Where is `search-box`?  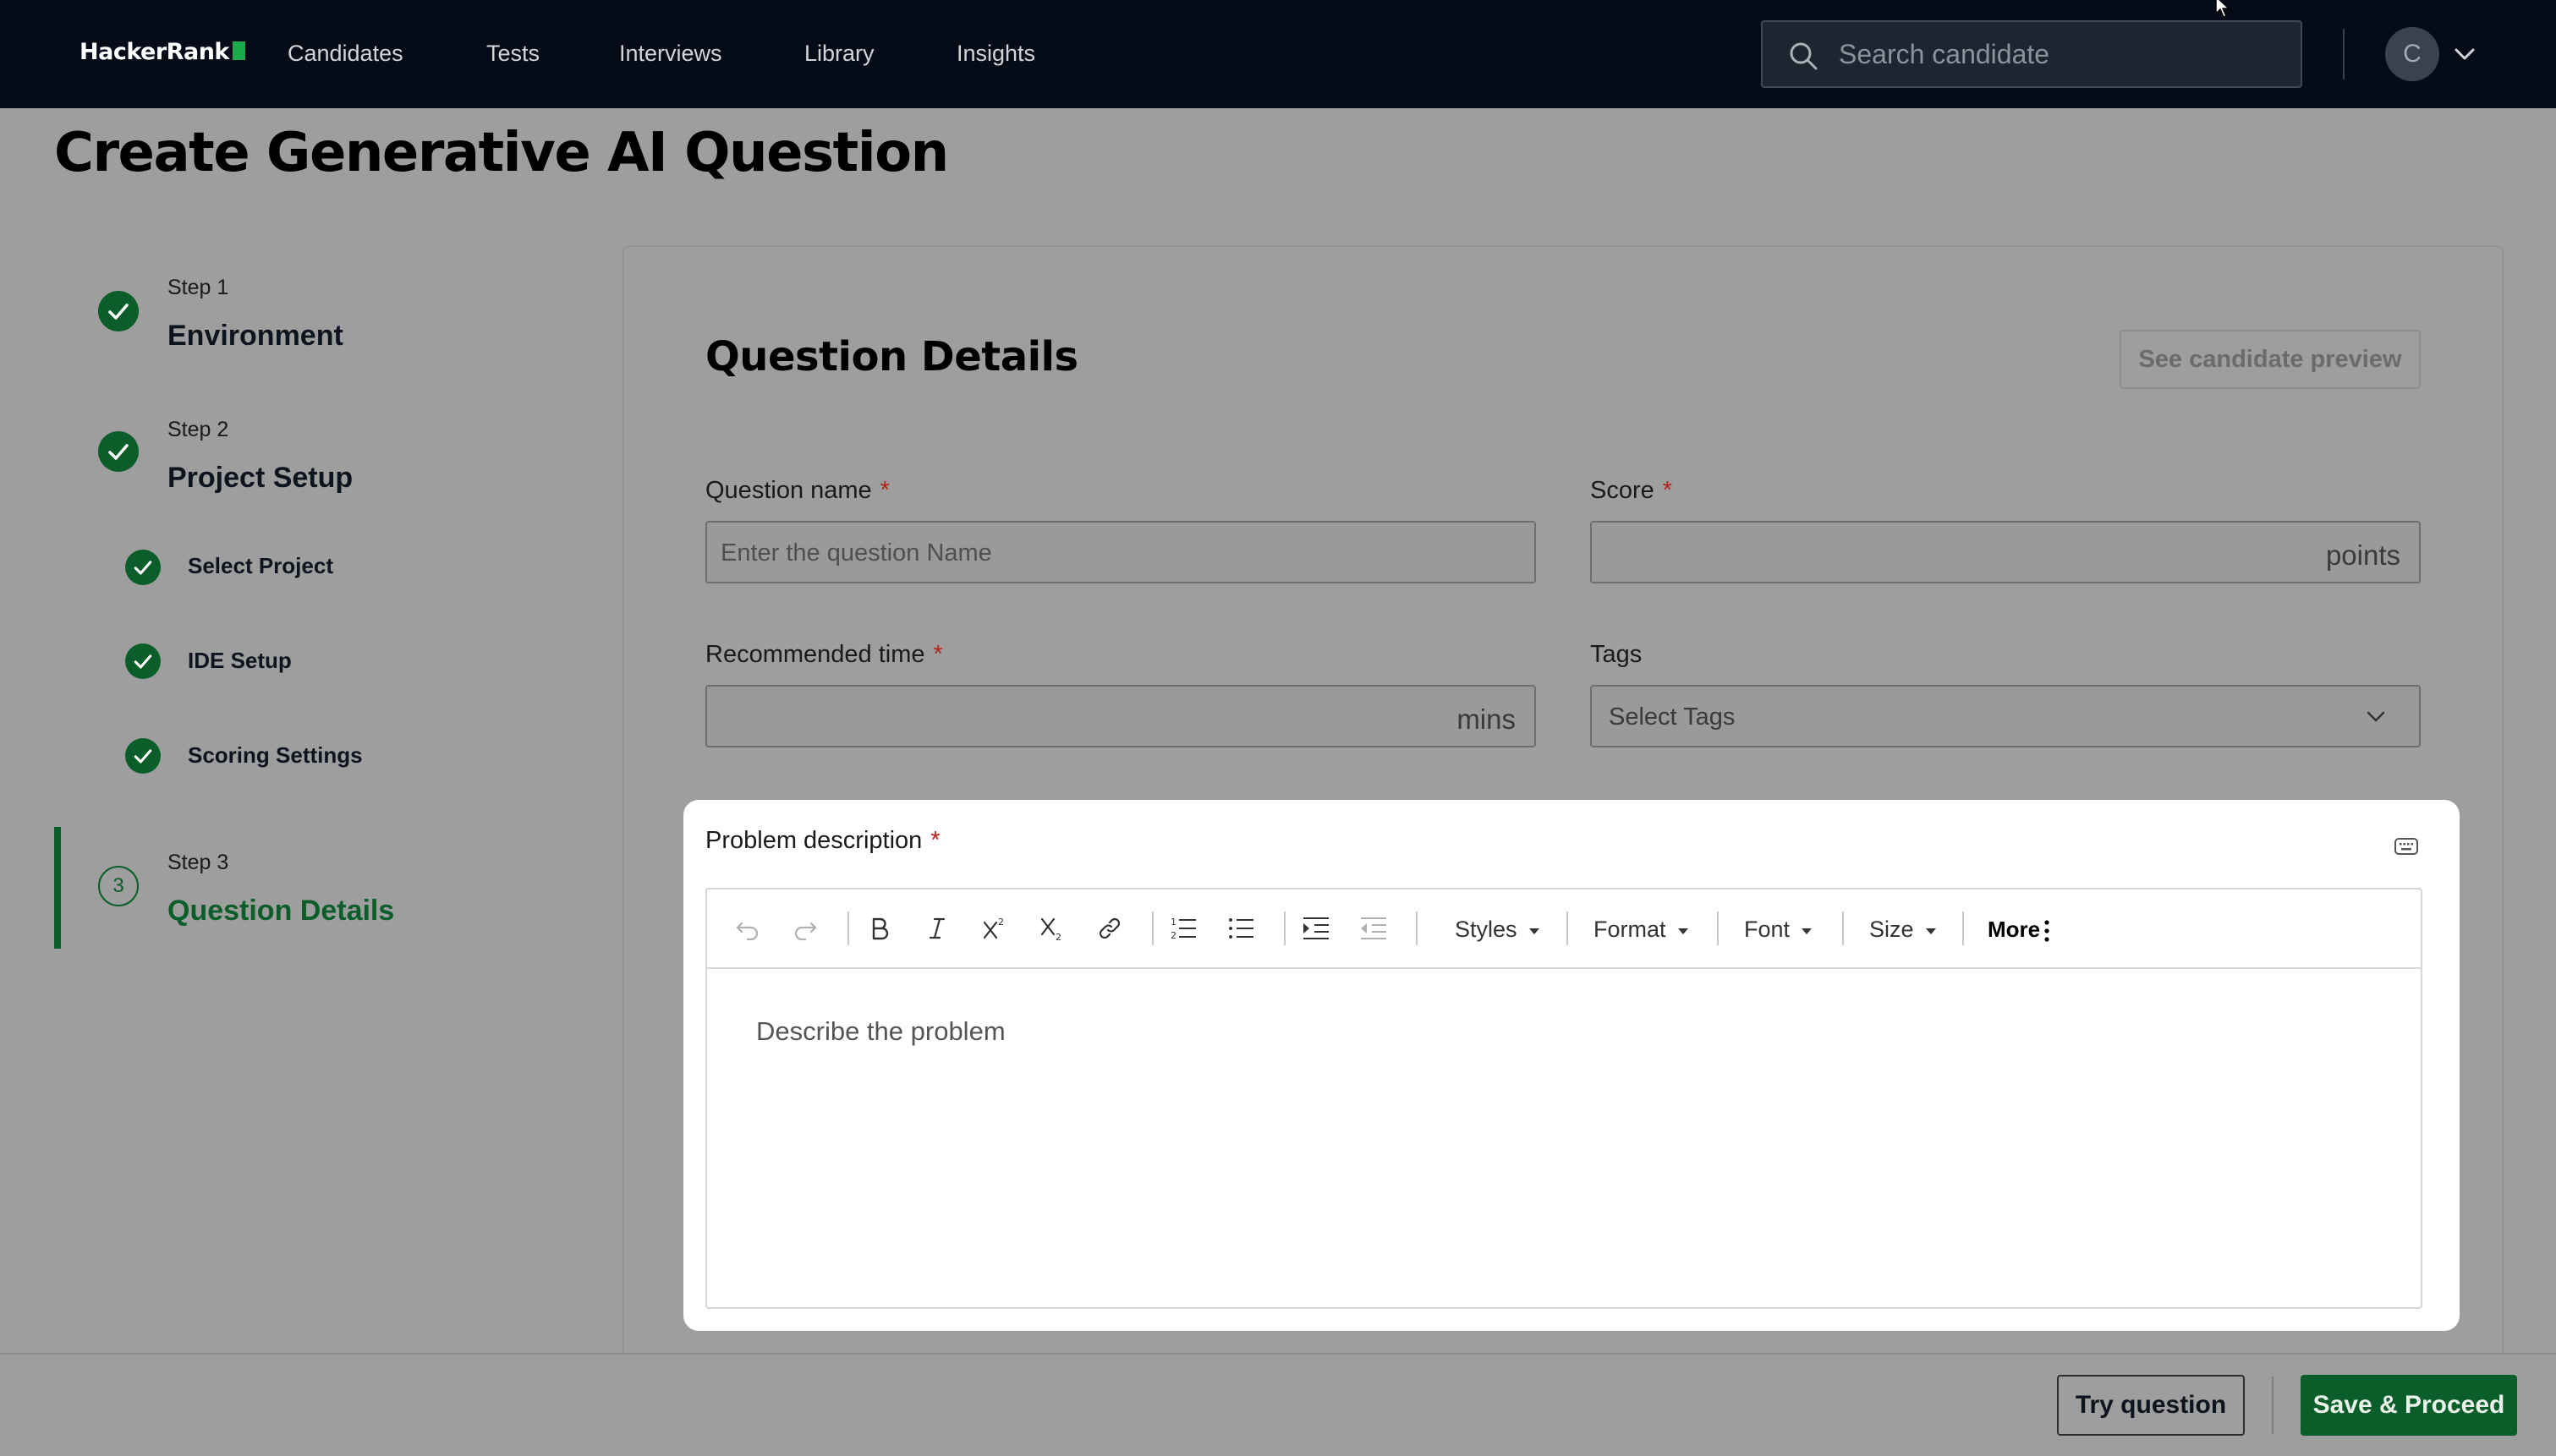 search-box is located at coordinates (2031, 54).